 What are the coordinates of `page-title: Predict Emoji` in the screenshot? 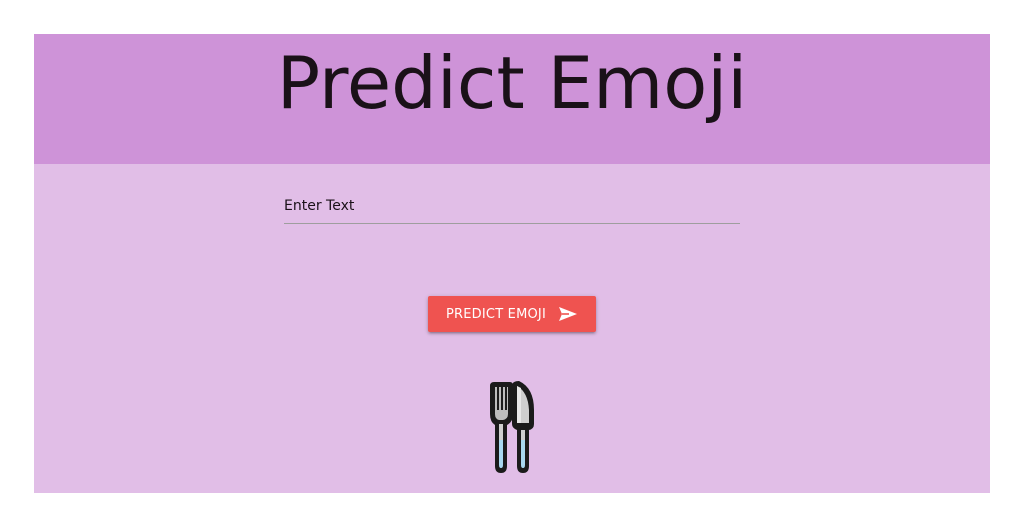 It's located at (512, 83).